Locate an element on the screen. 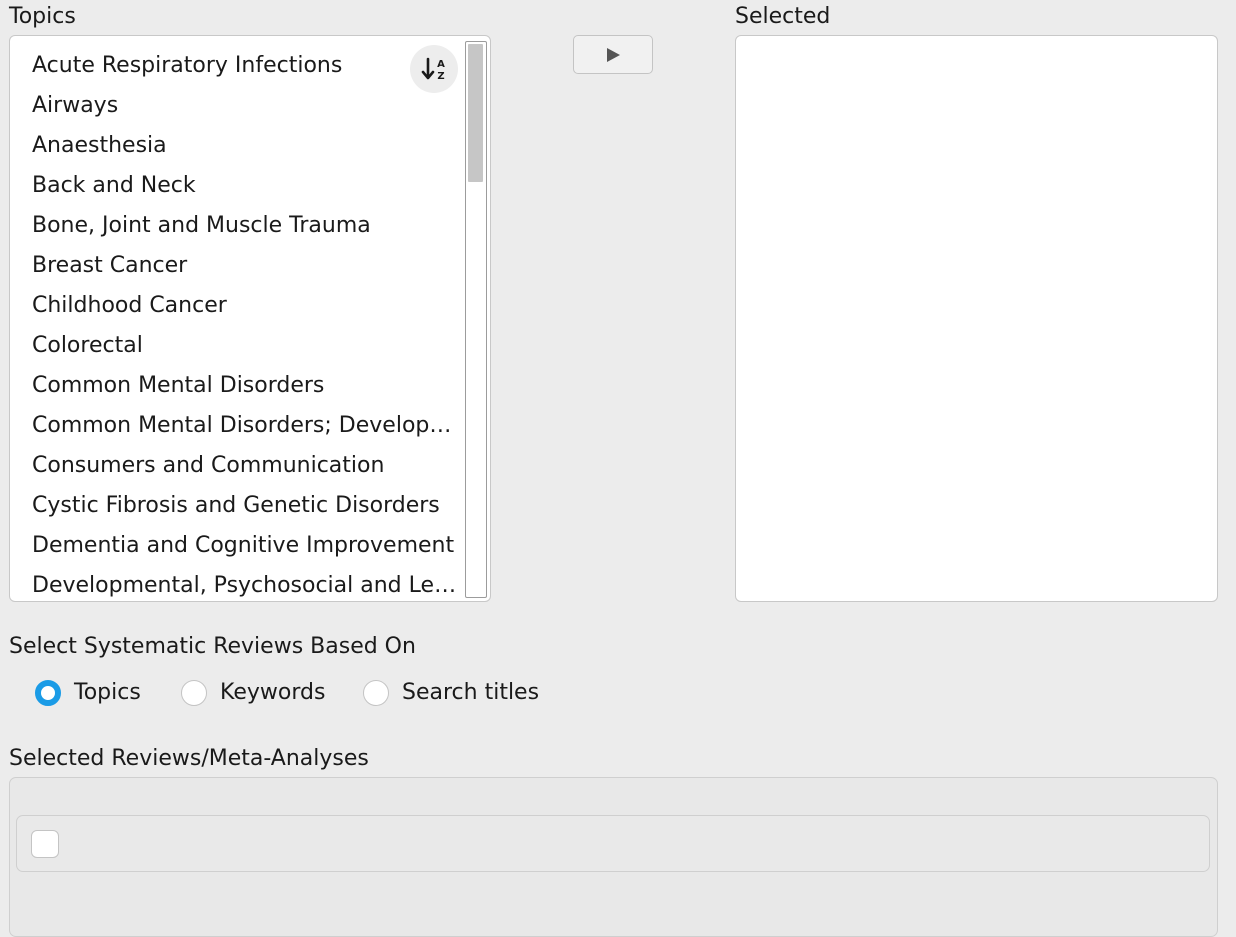 This screenshot has width=1236, height=937. topic-item: Consumers and Communication is located at coordinates (245, 466).